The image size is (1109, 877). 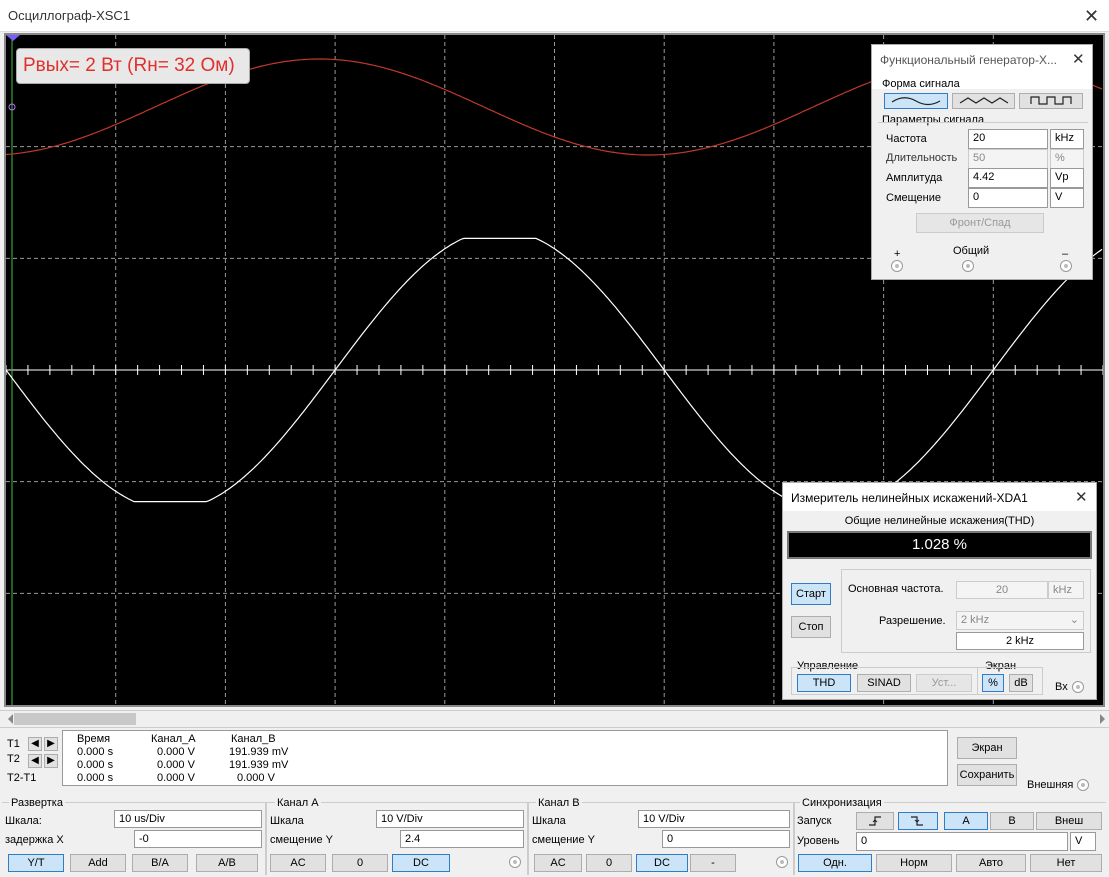 I want to click on frequency-input: 20, so click(x=1008, y=139).